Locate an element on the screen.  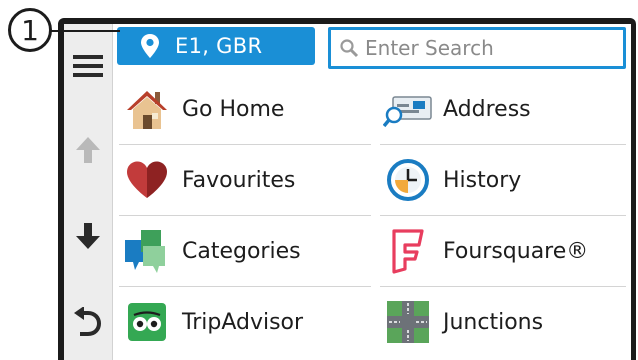
search-box is located at coordinates (477, 48).